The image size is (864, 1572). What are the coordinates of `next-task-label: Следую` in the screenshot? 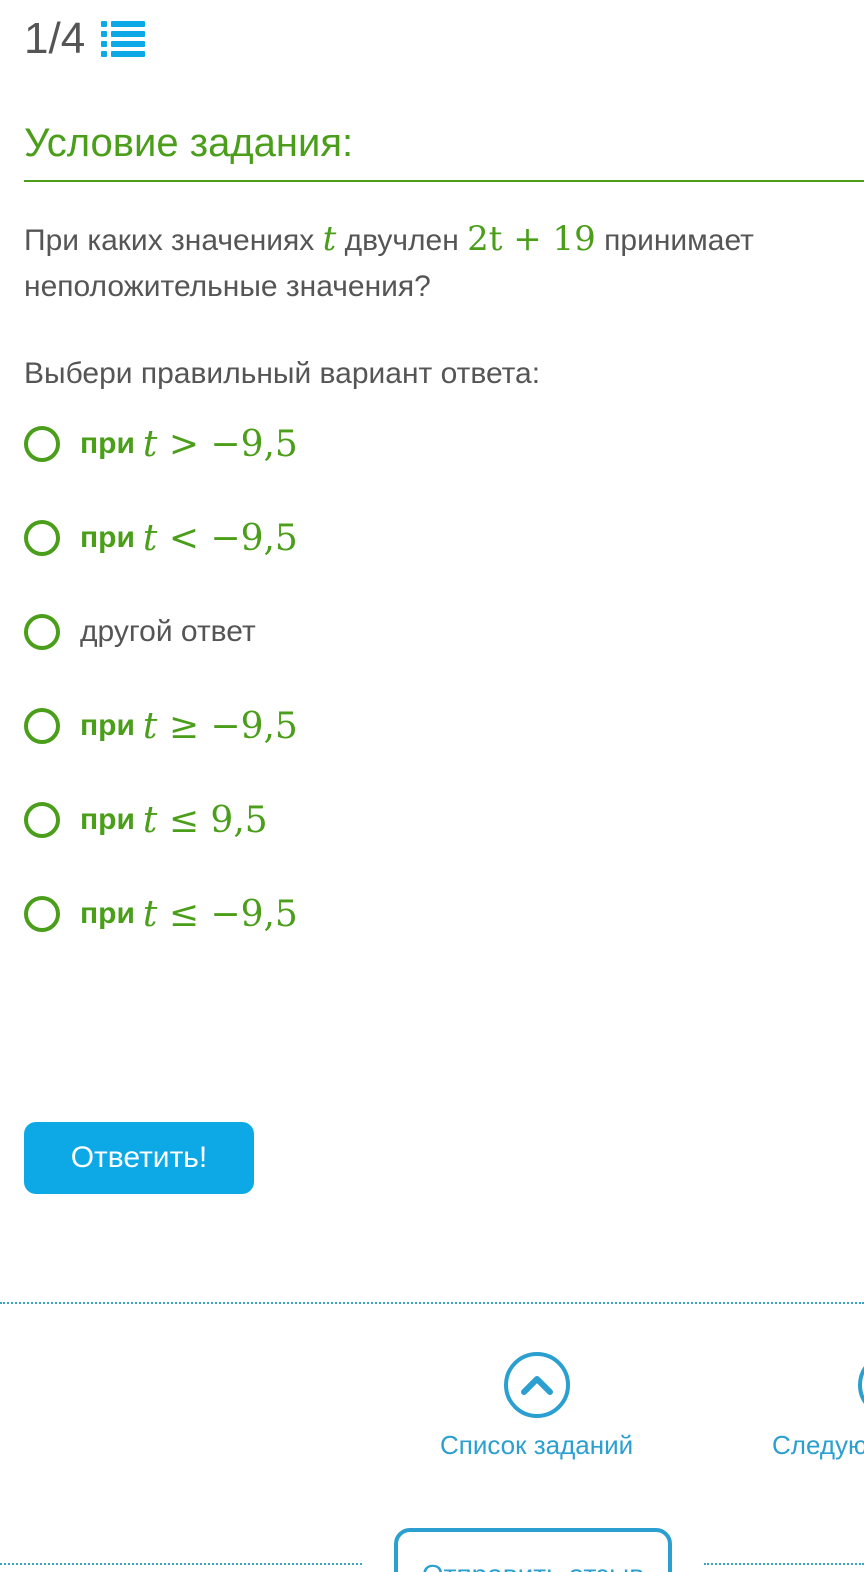 It's located at (818, 1445).